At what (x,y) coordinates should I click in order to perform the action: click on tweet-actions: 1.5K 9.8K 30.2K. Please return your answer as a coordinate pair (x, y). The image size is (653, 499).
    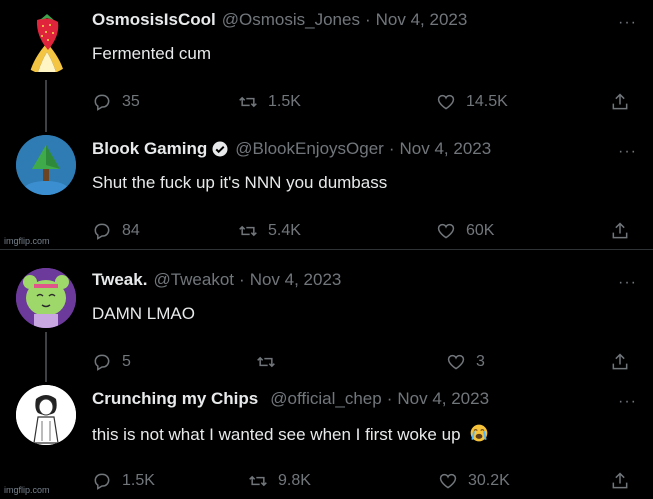
    Looking at the image, I should click on (364, 482).